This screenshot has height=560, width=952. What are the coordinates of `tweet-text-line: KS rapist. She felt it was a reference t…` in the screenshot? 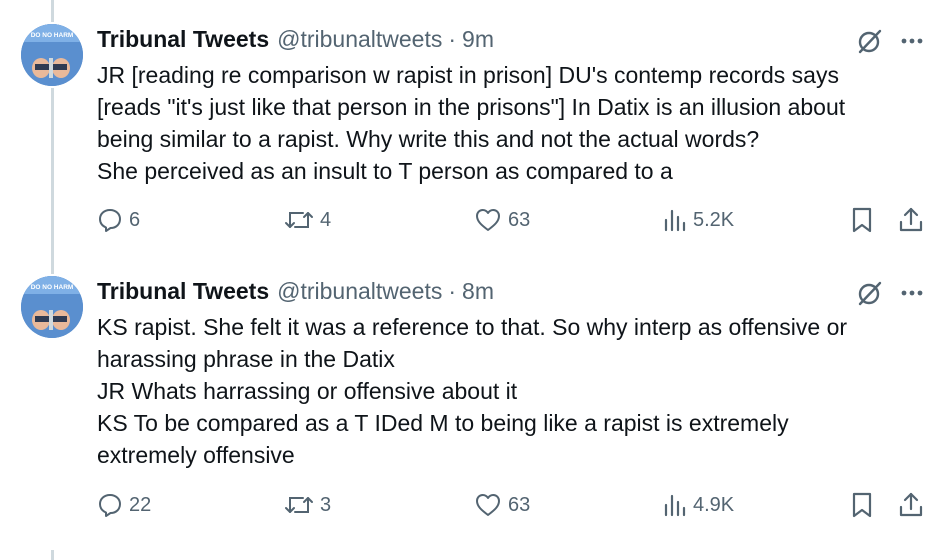 It's located at (472, 327).